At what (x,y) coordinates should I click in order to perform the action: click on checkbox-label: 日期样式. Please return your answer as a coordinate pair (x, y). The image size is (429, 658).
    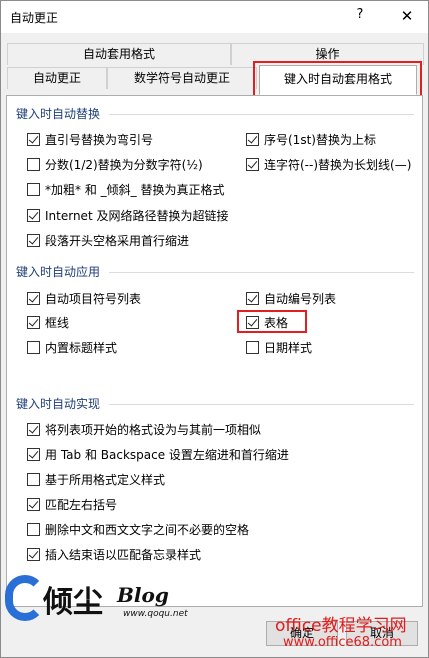
    Looking at the image, I should click on (288, 347).